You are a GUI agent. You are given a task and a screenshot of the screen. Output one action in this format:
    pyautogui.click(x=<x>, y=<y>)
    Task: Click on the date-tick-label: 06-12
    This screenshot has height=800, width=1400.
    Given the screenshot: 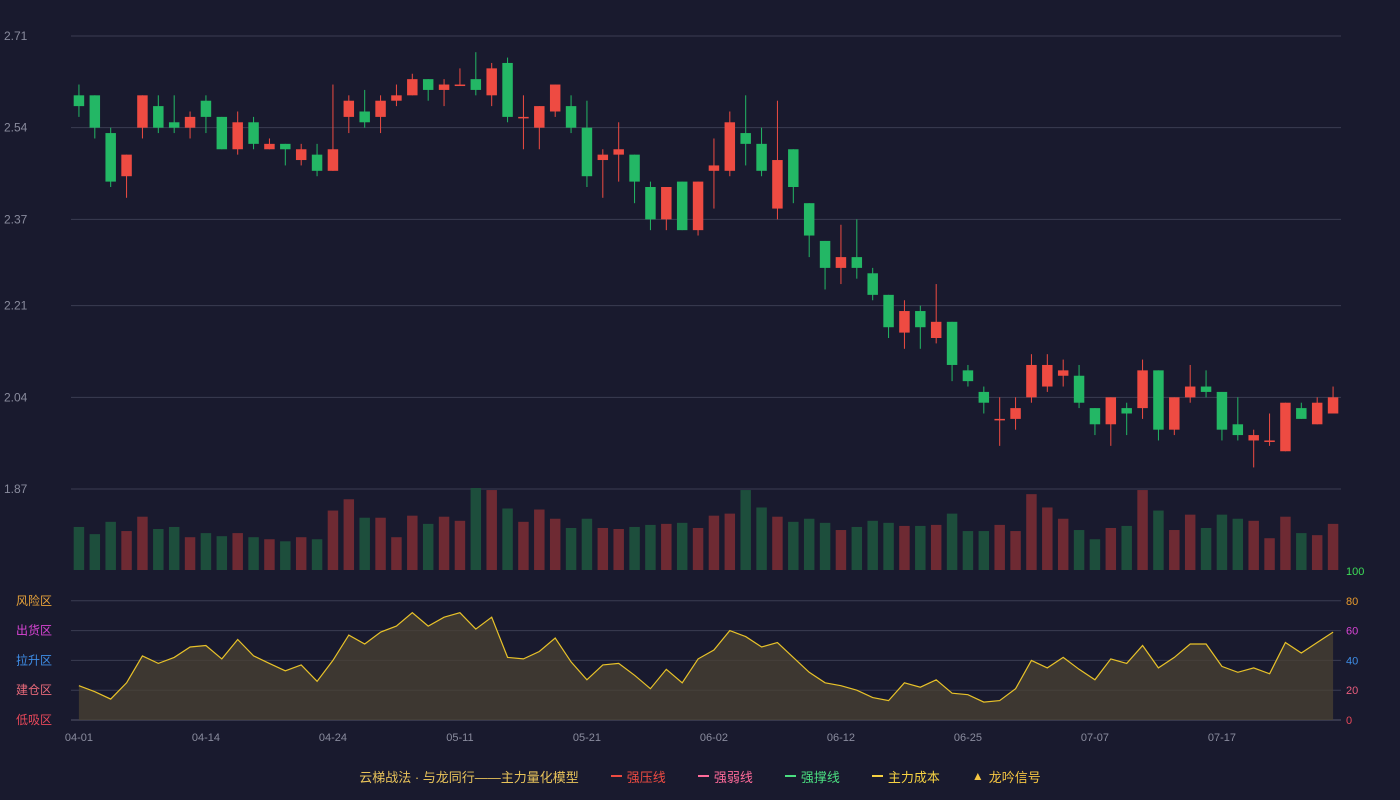 What is the action you would take?
    pyautogui.click(x=841, y=738)
    